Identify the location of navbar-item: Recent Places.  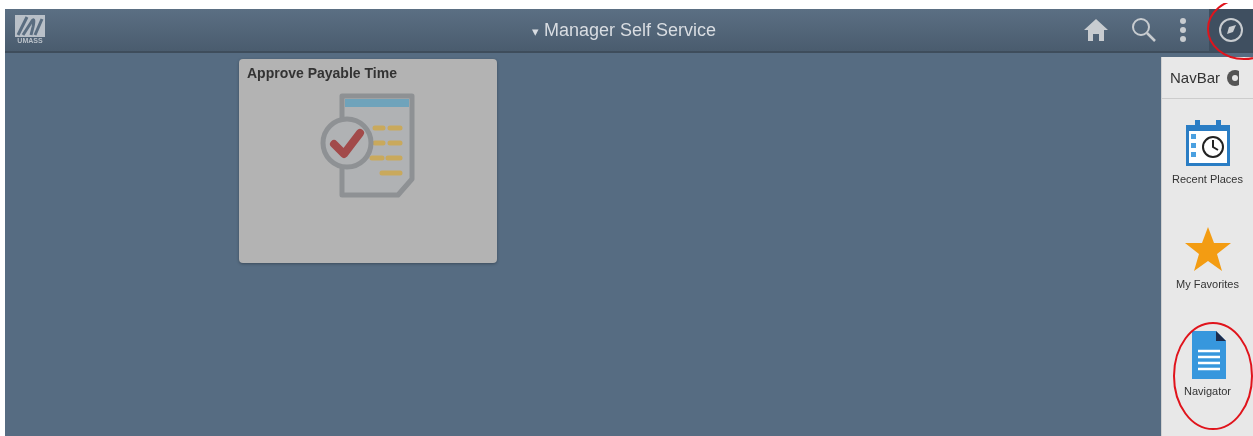
(1207, 152).